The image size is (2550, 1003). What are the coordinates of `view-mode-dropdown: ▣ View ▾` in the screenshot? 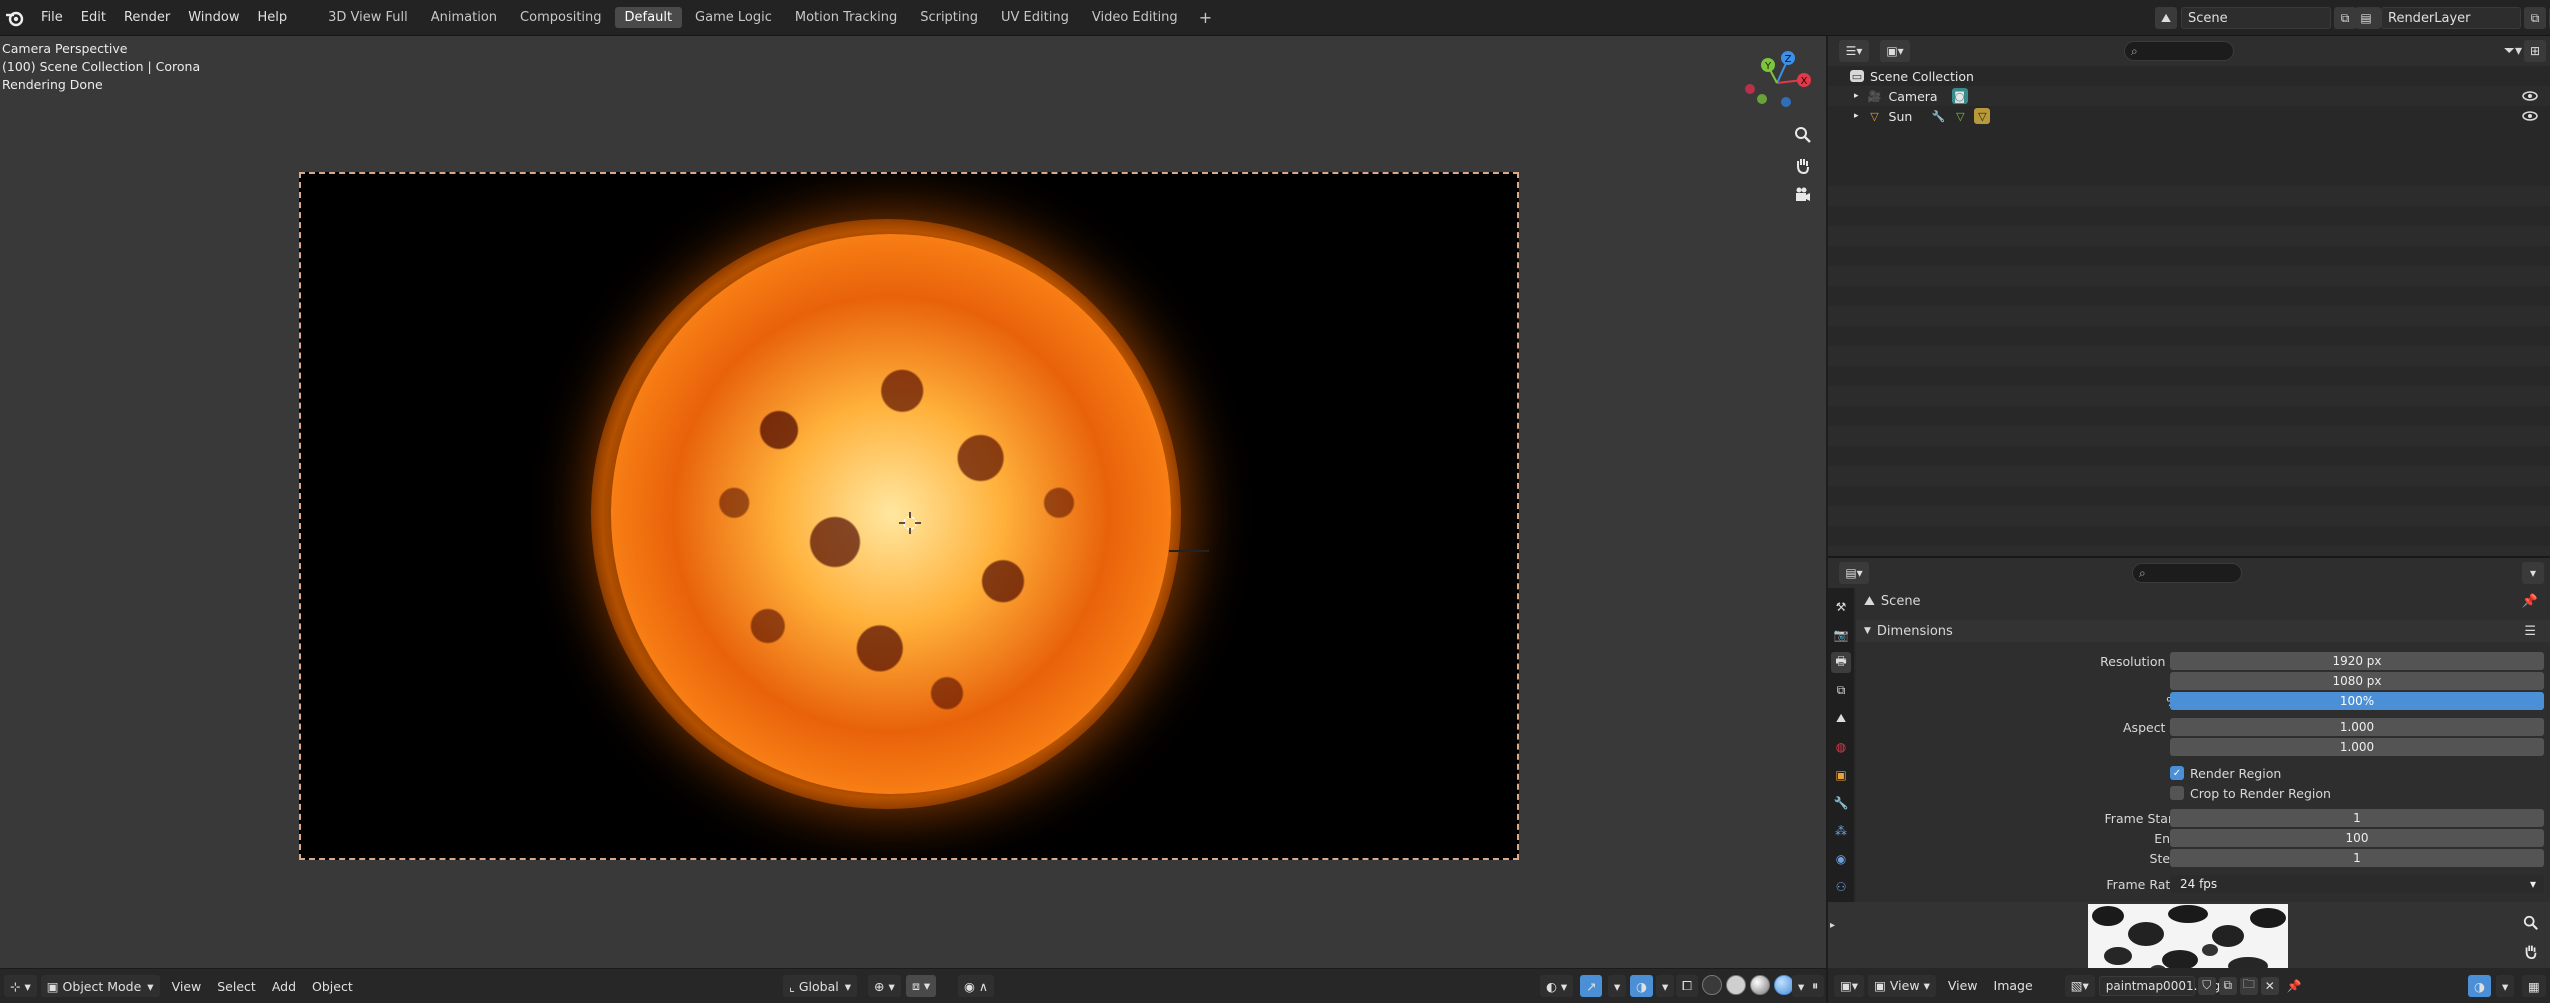 It's located at (1902, 985).